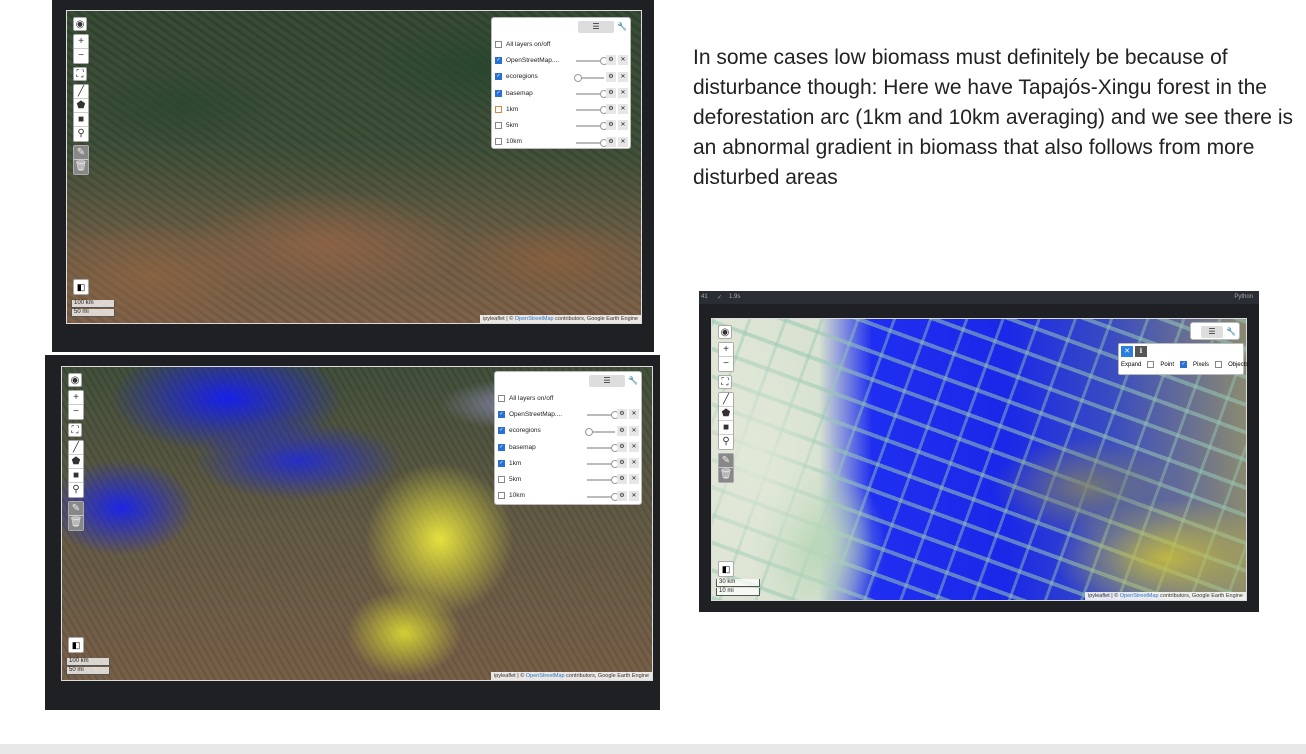 This screenshot has height=754, width=1306. What do you see at coordinates (1131, 365) in the screenshot?
I see `expand-label: Expand` at bounding box center [1131, 365].